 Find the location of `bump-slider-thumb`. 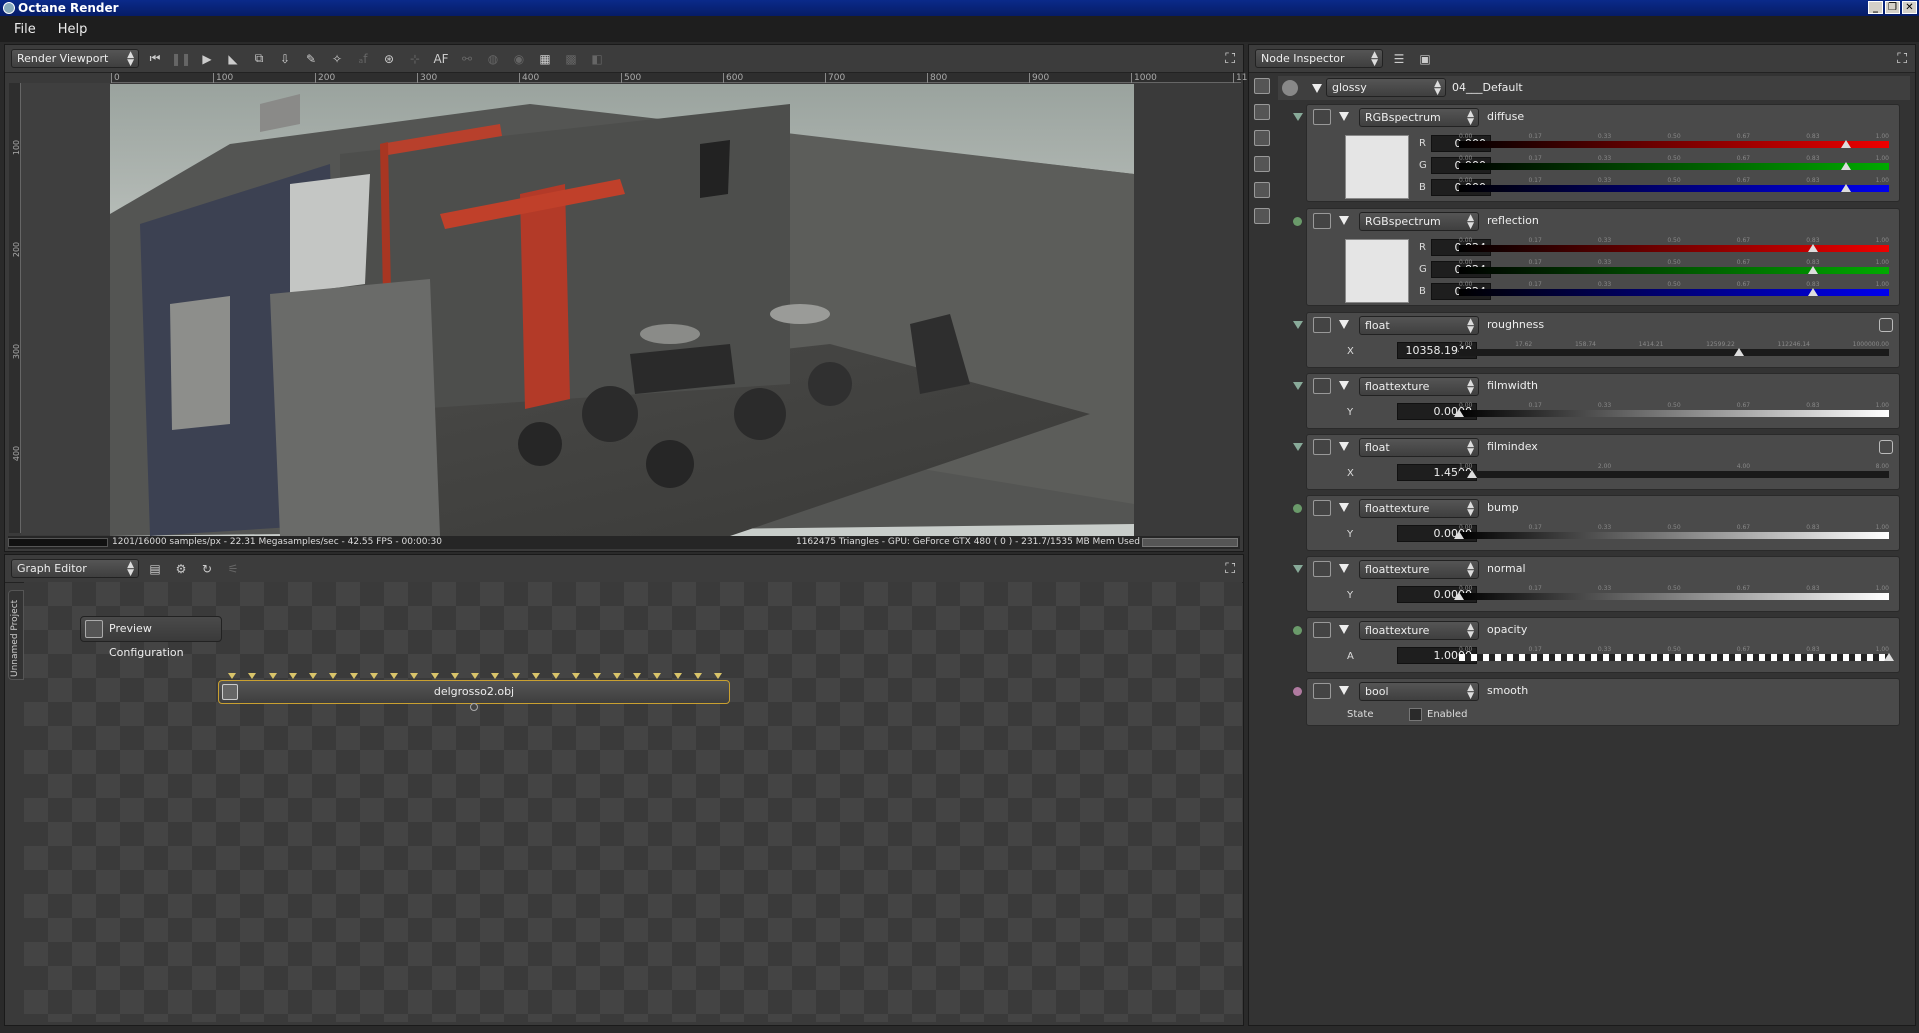

bump-slider-thumb is located at coordinates (1459, 535).